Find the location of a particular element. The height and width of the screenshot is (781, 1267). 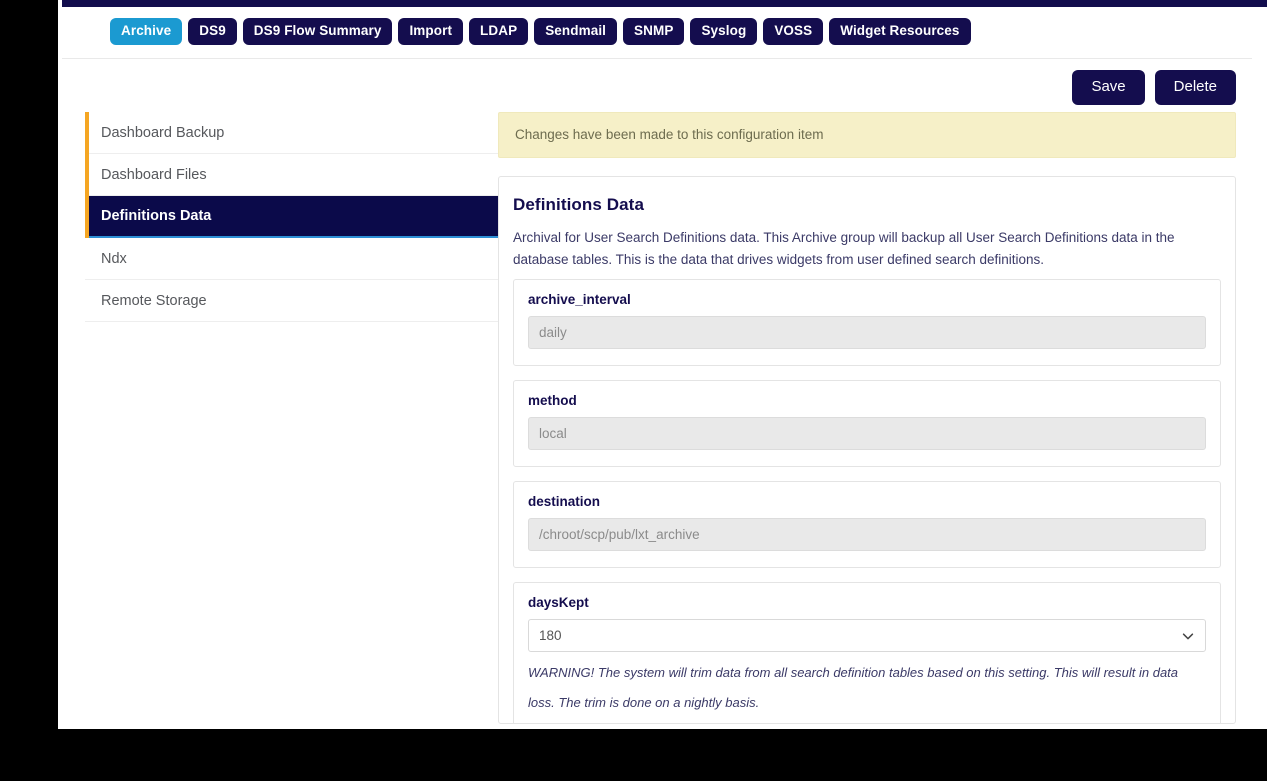

field-select-daysKept: 180 is located at coordinates (867, 635).